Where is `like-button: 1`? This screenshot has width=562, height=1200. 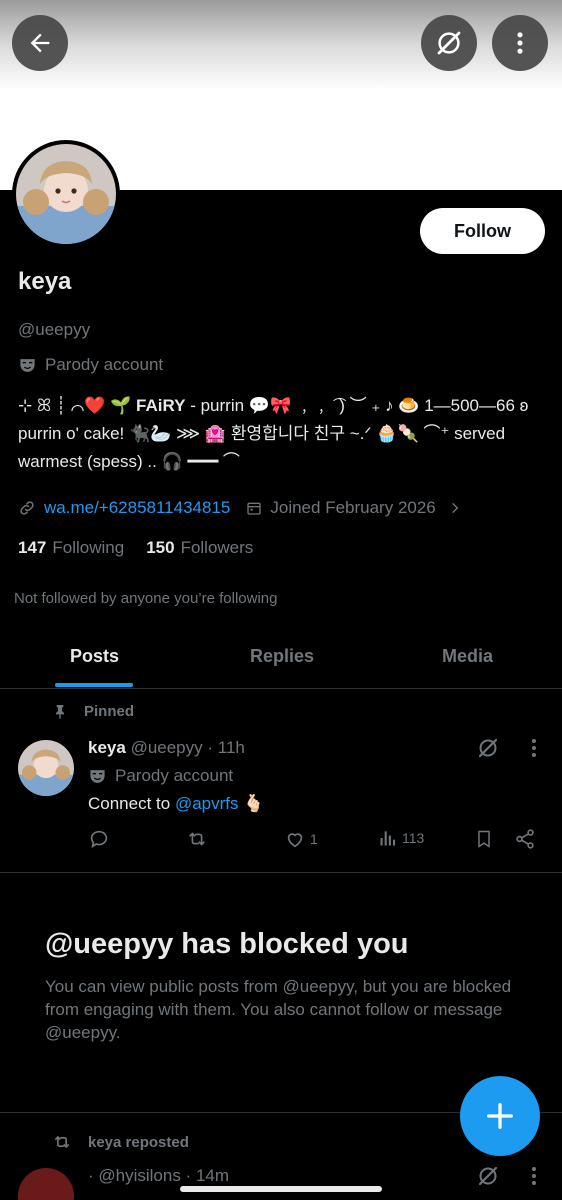
like-button: 1 is located at coordinates (301, 839).